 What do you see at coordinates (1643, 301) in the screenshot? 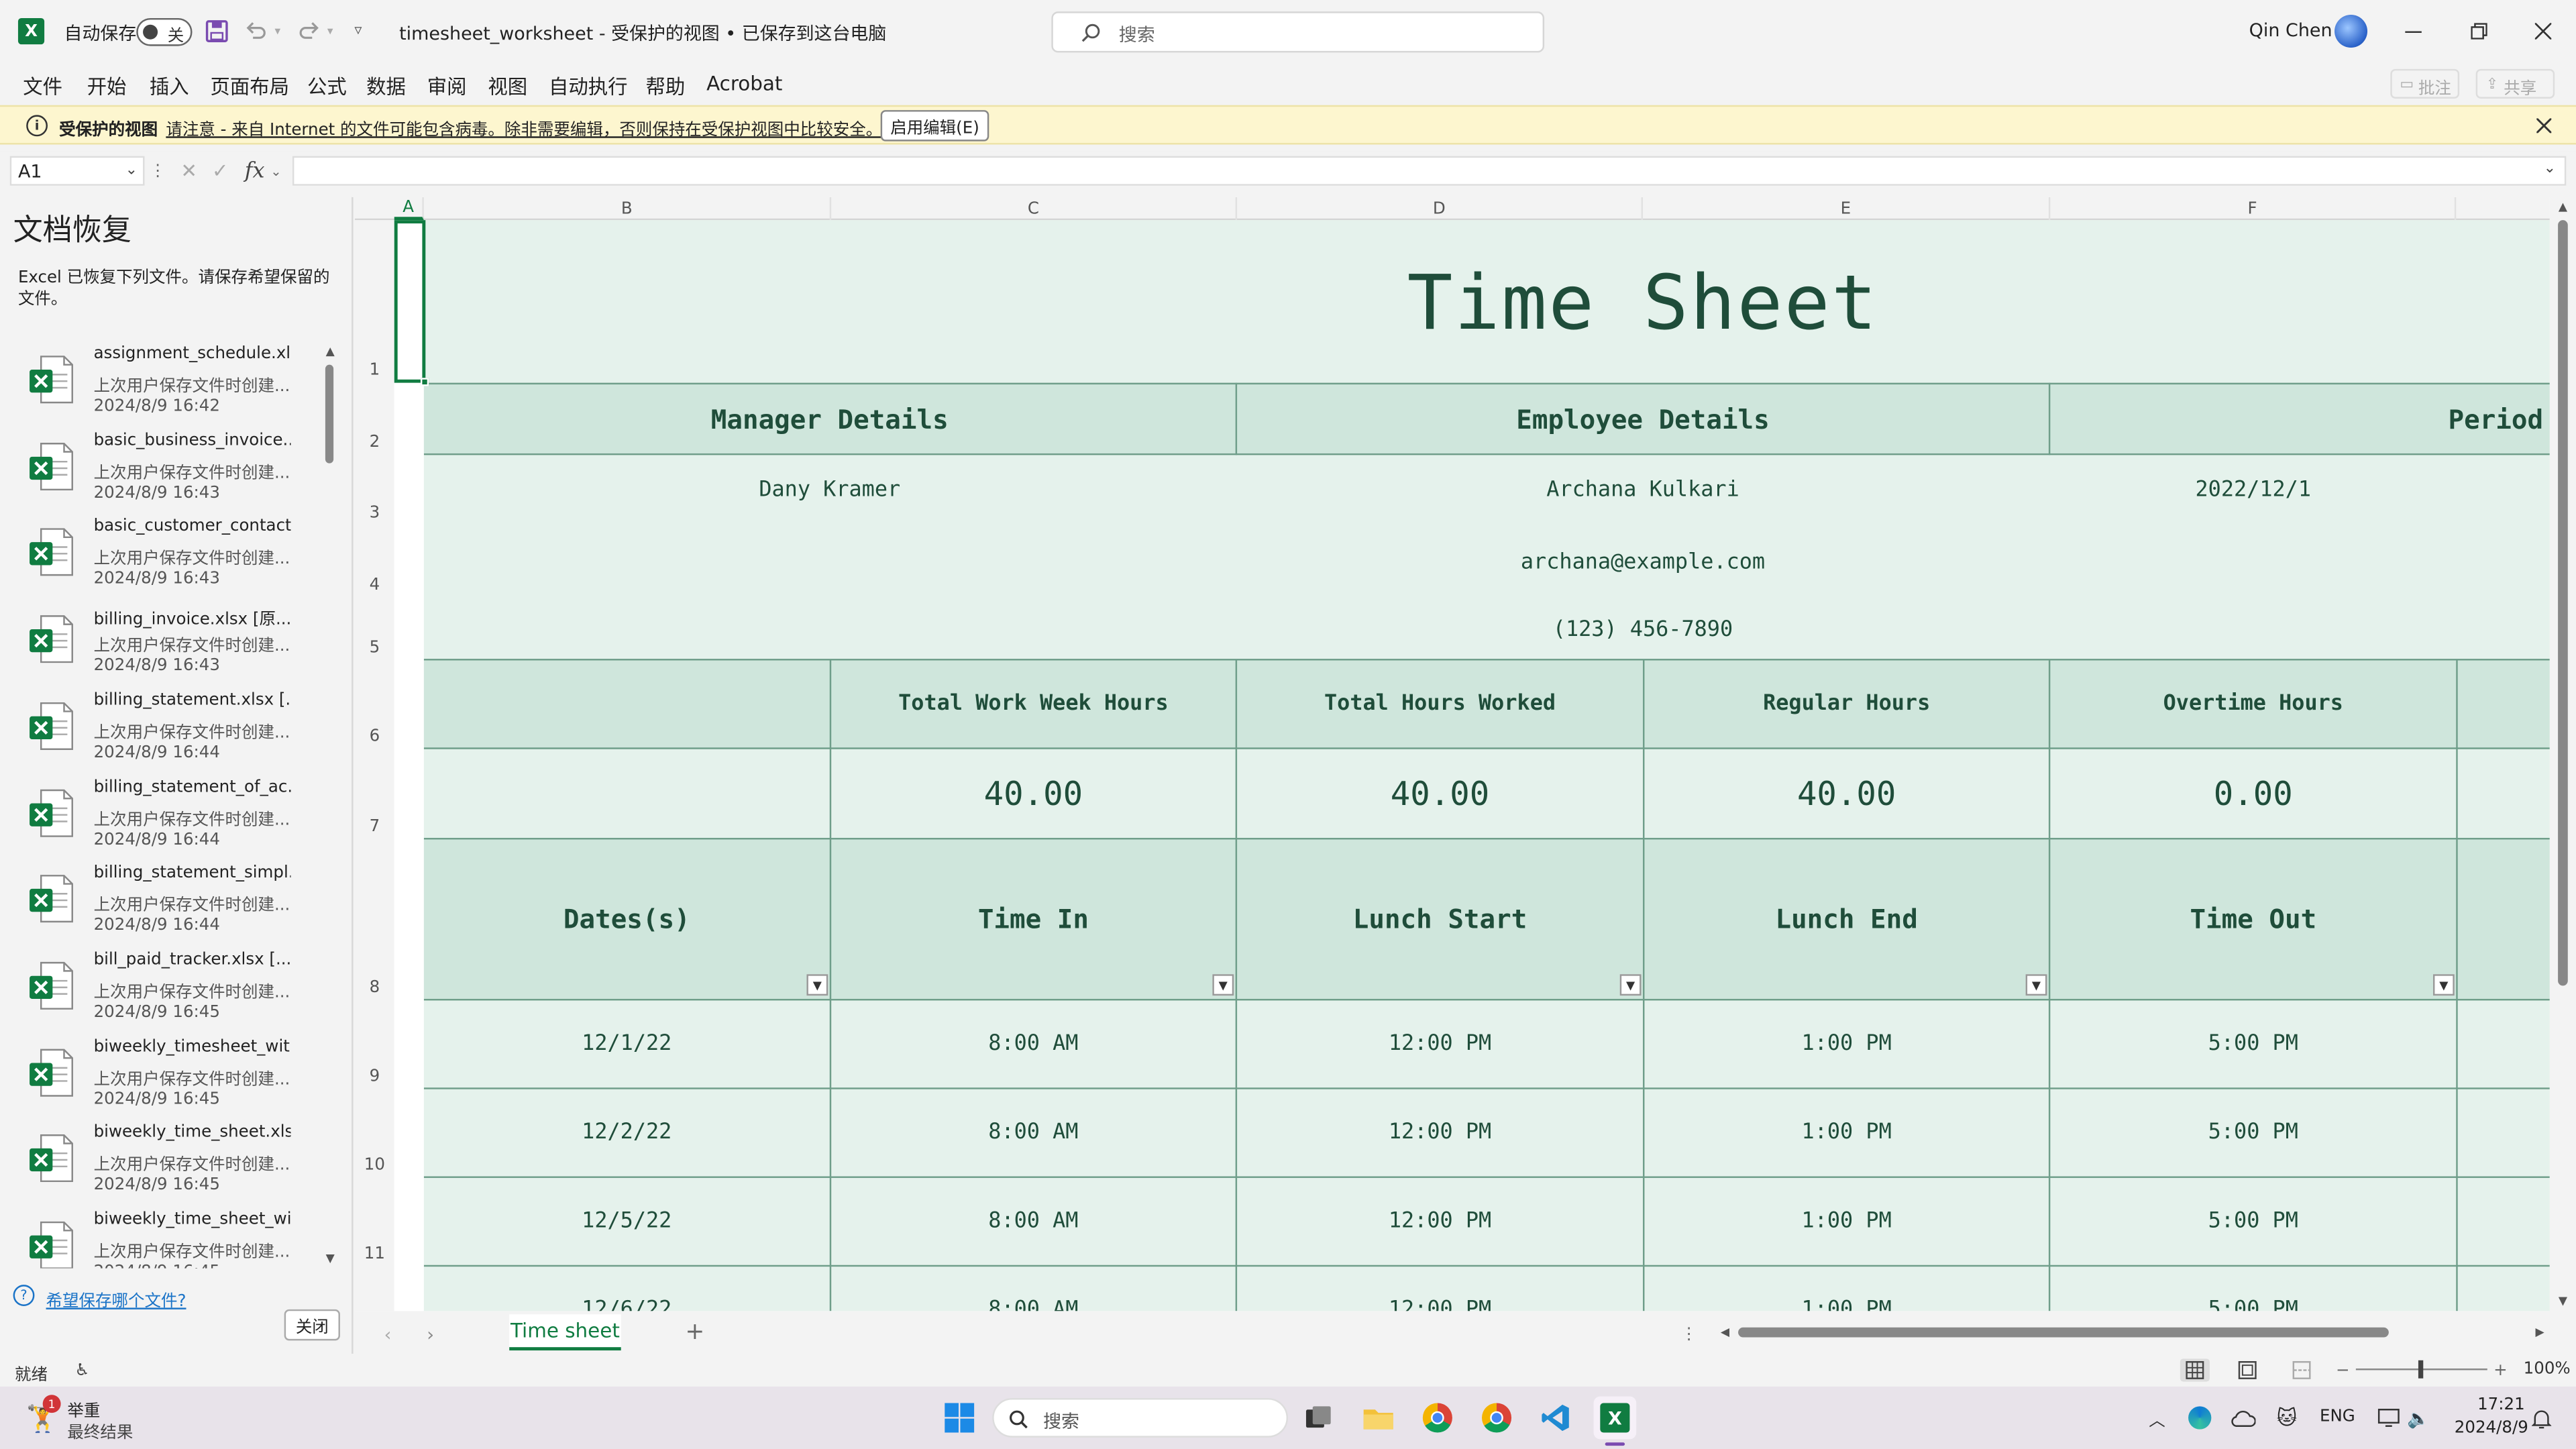
I see `sheet-title: Time Sheet` at bounding box center [1643, 301].